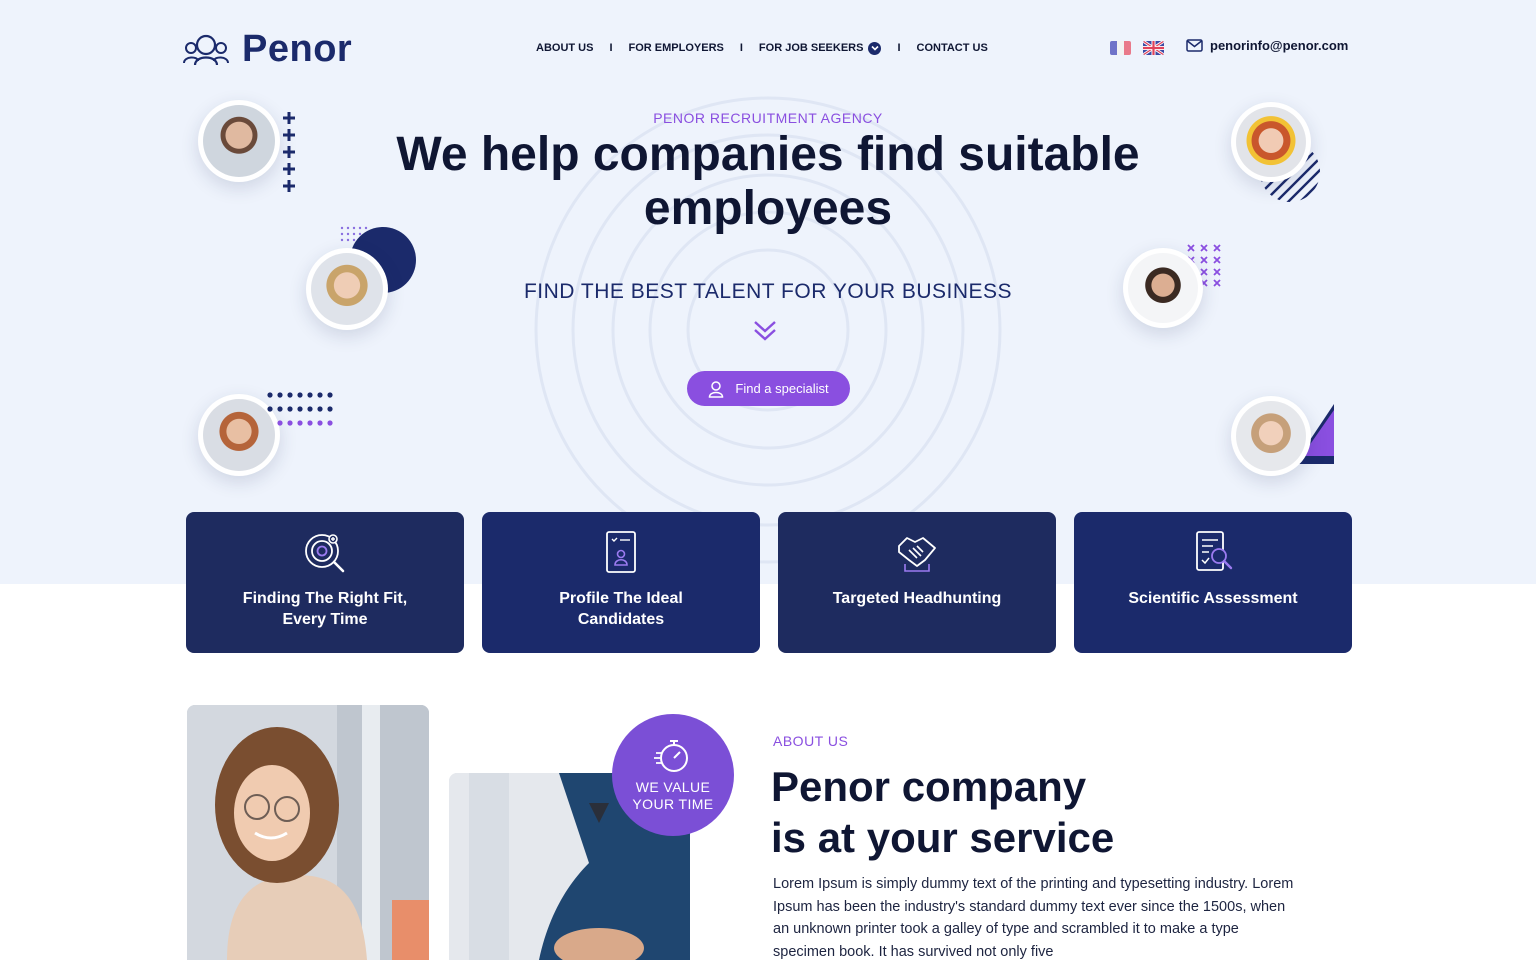 This screenshot has height=960, width=1536. Describe the element at coordinates (716, 389) in the screenshot. I see `user-icon` at that location.